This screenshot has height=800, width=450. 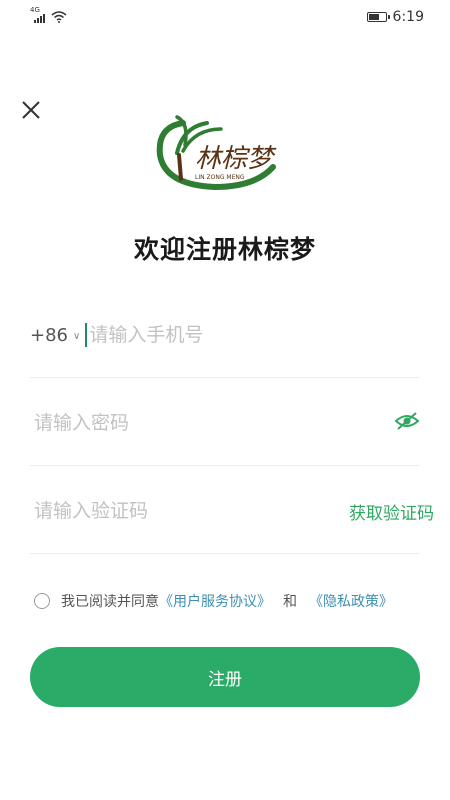 I want to click on password-row, so click(x=225, y=423).